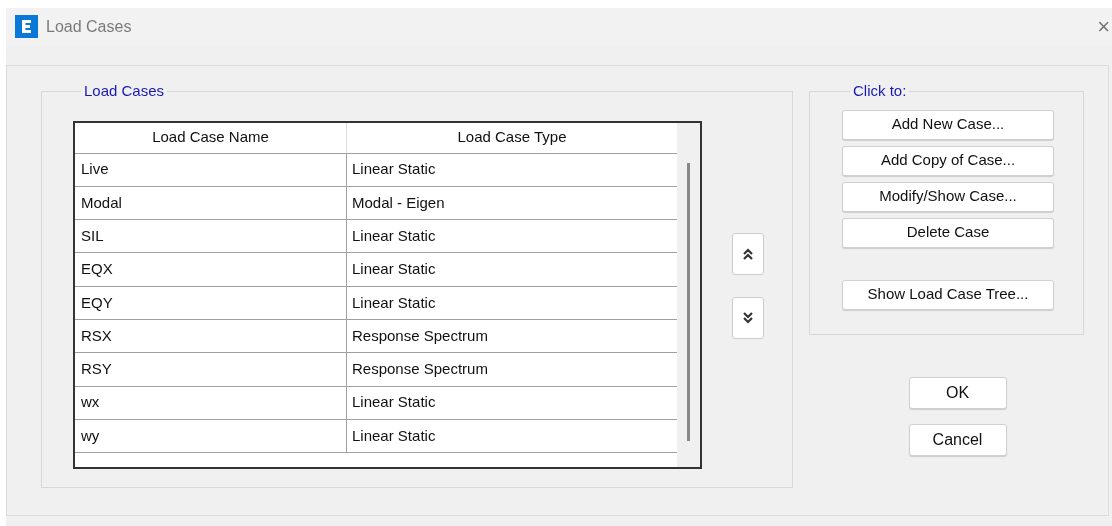  I want to click on table-cell-text: Modal - Eigen, so click(398, 202).